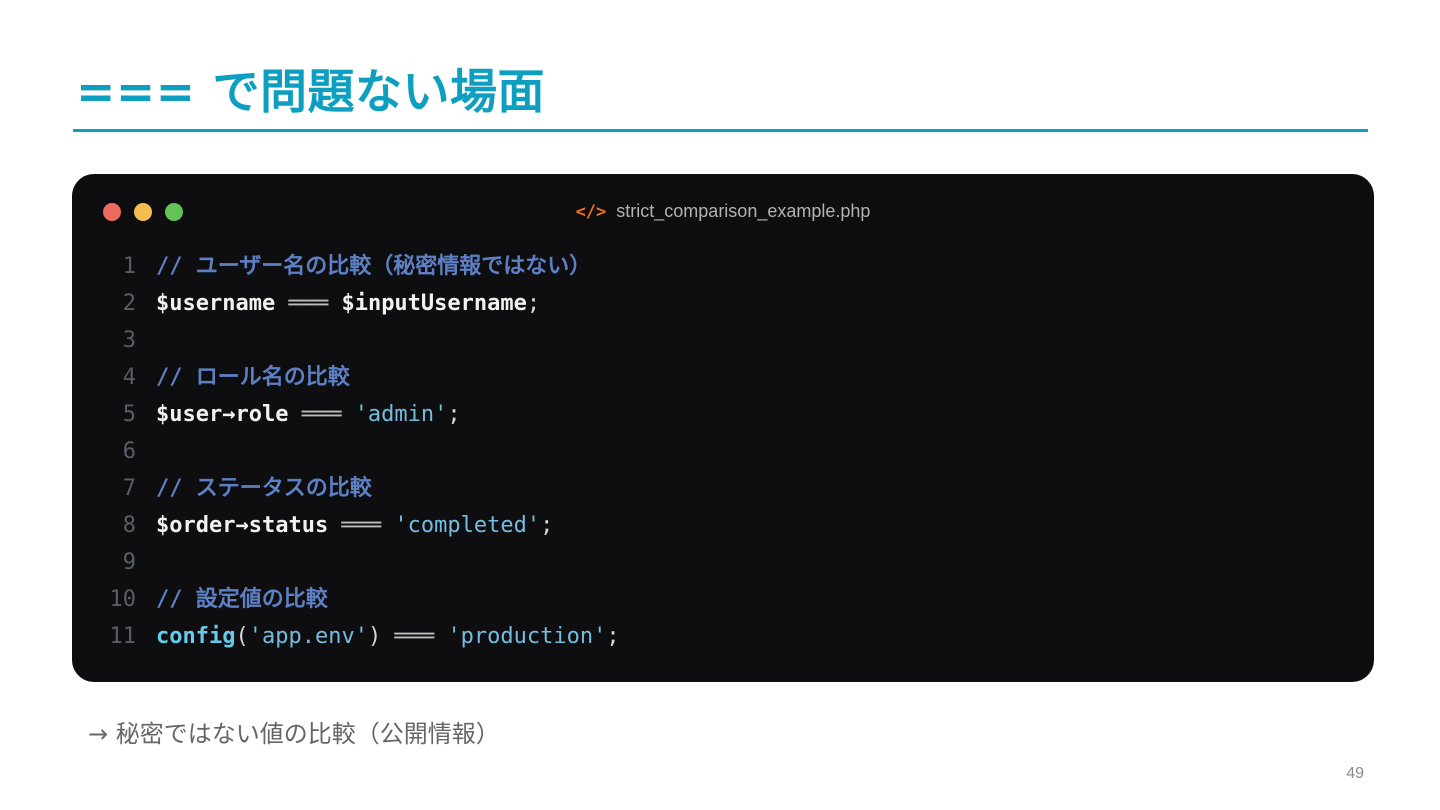 Image resolution: width=1440 pixels, height=810 pixels. I want to click on code-icon: </>, so click(591, 212).